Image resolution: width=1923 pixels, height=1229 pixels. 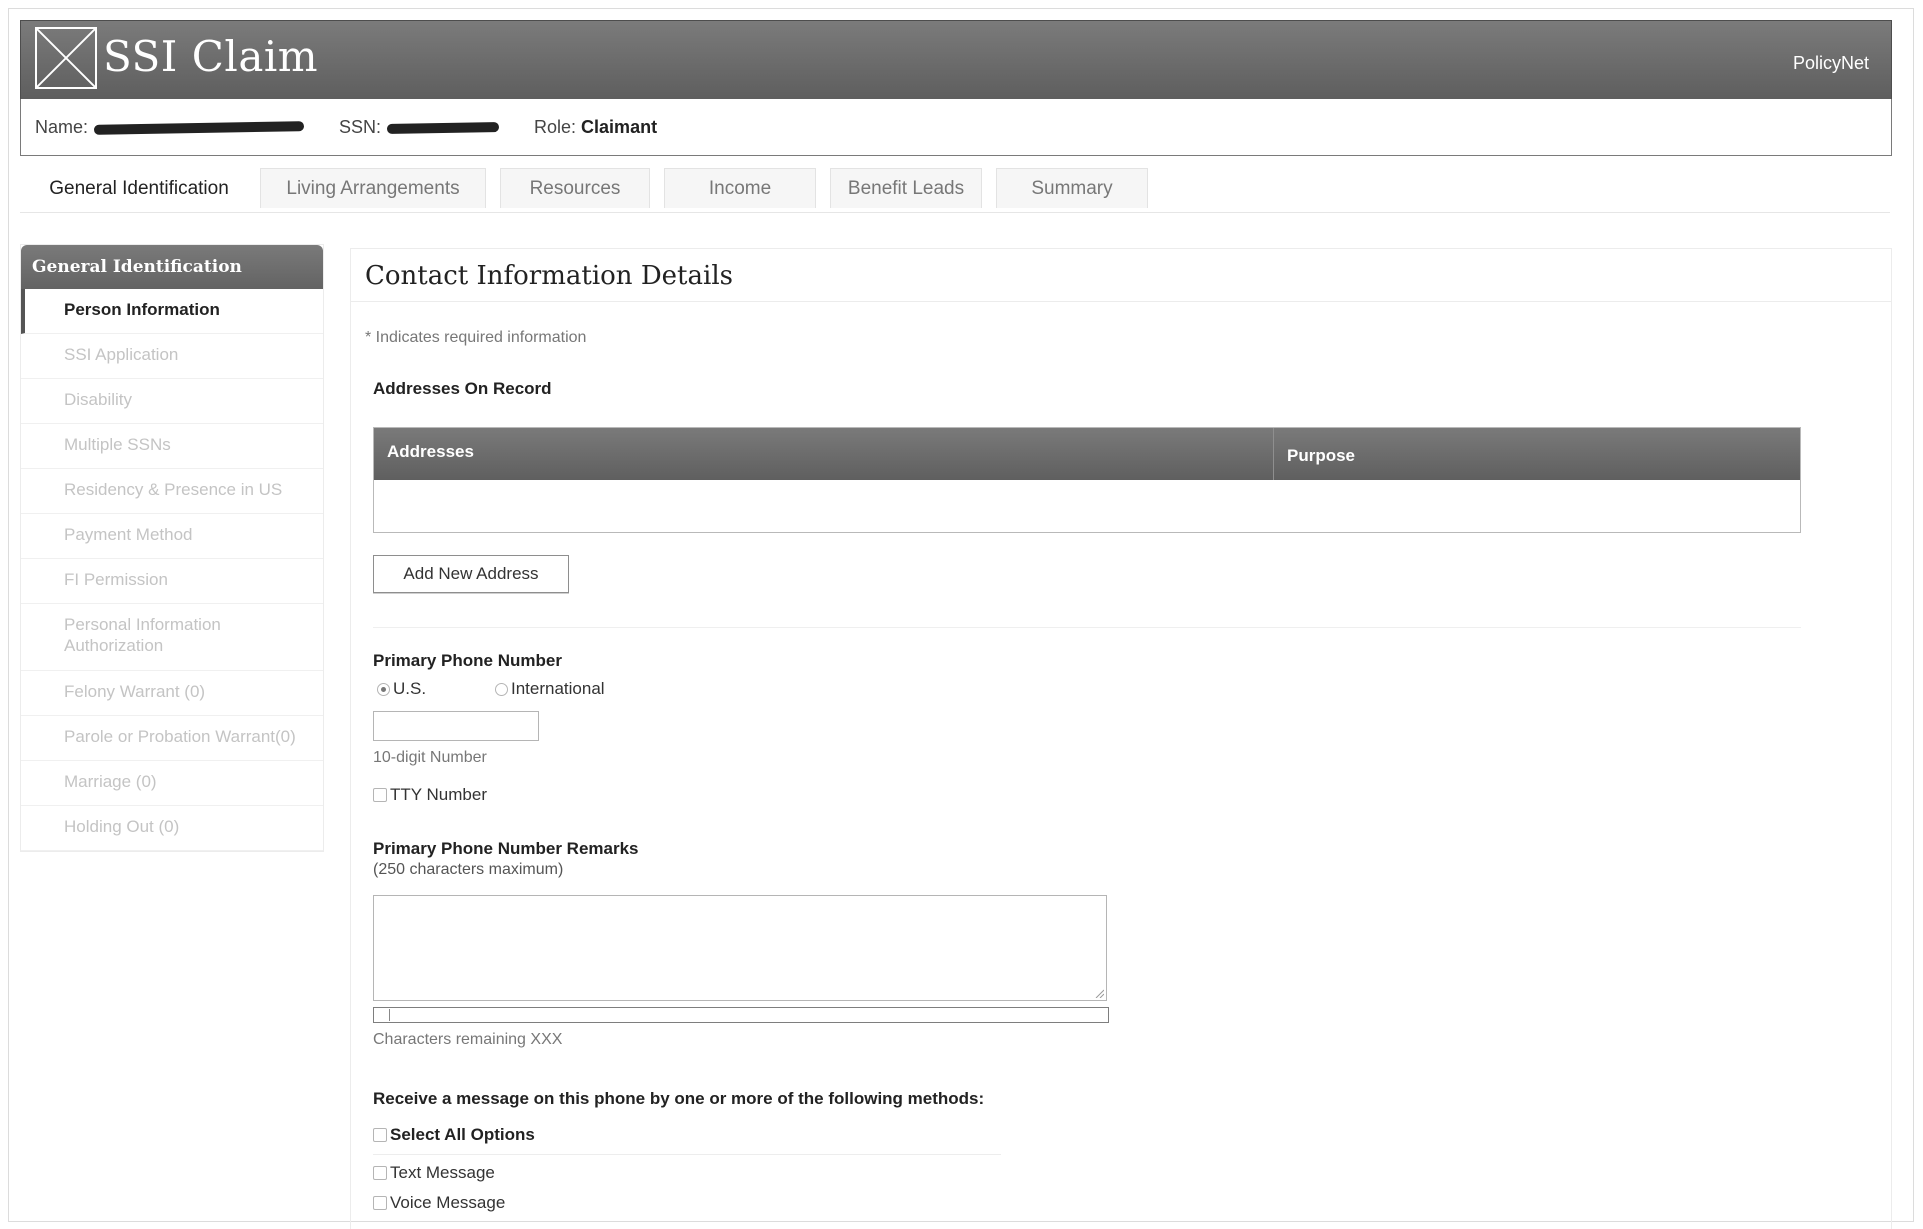 What do you see at coordinates (410, 688) in the screenshot?
I see `radio-us-label: U.S.` at bounding box center [410, 688].